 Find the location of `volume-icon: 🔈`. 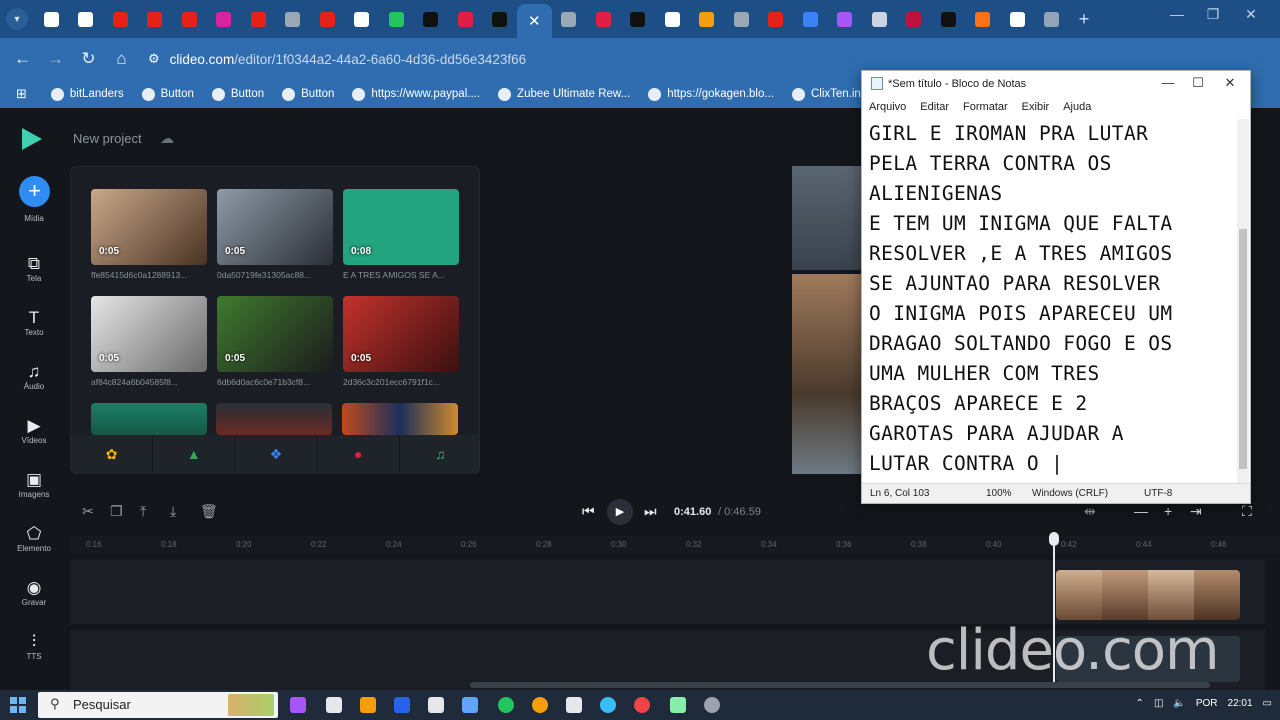

volume-icon: 🔈 is located at coordinates (1179, 703).